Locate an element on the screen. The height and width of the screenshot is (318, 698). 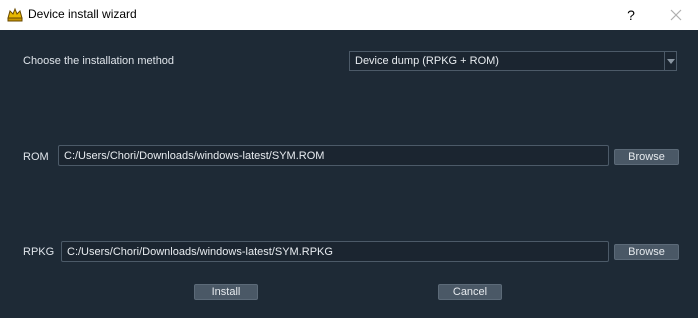
chevron-down-icon is located at coordinates (671, 61).